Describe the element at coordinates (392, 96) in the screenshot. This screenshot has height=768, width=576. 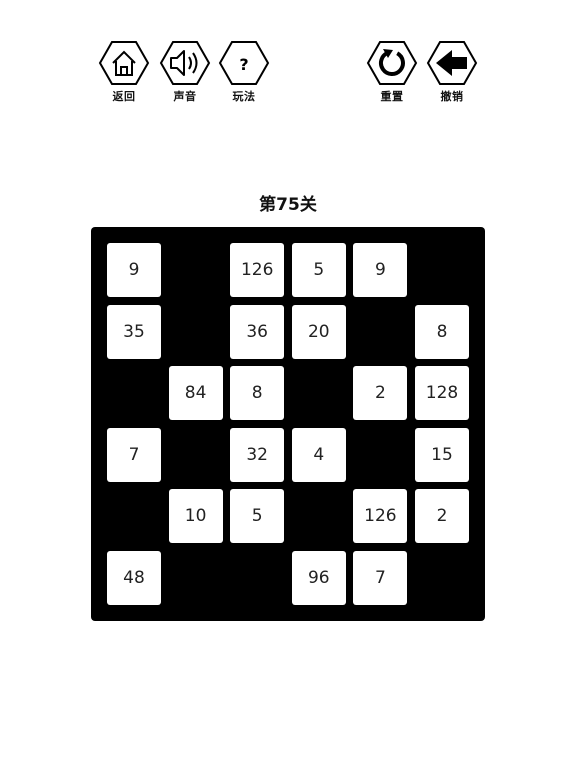
I see `reset-label: 重置` at that location.